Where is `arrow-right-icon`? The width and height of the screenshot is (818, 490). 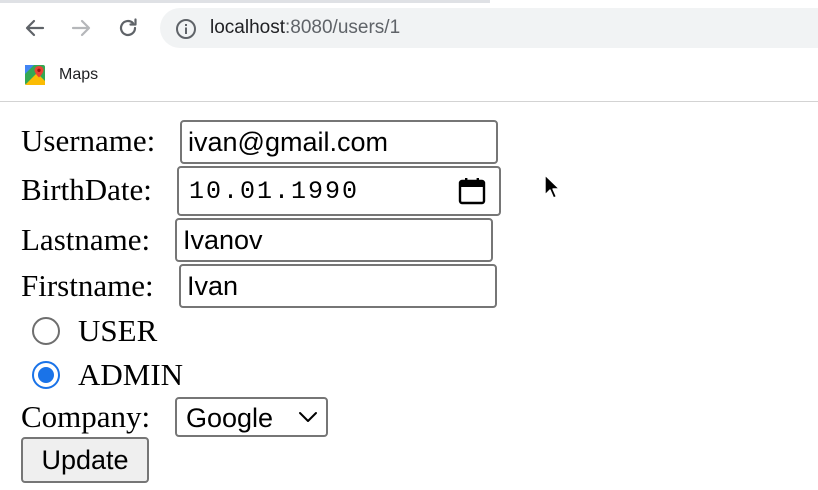
arrow-right-icon is located at coordinates (81, 28).